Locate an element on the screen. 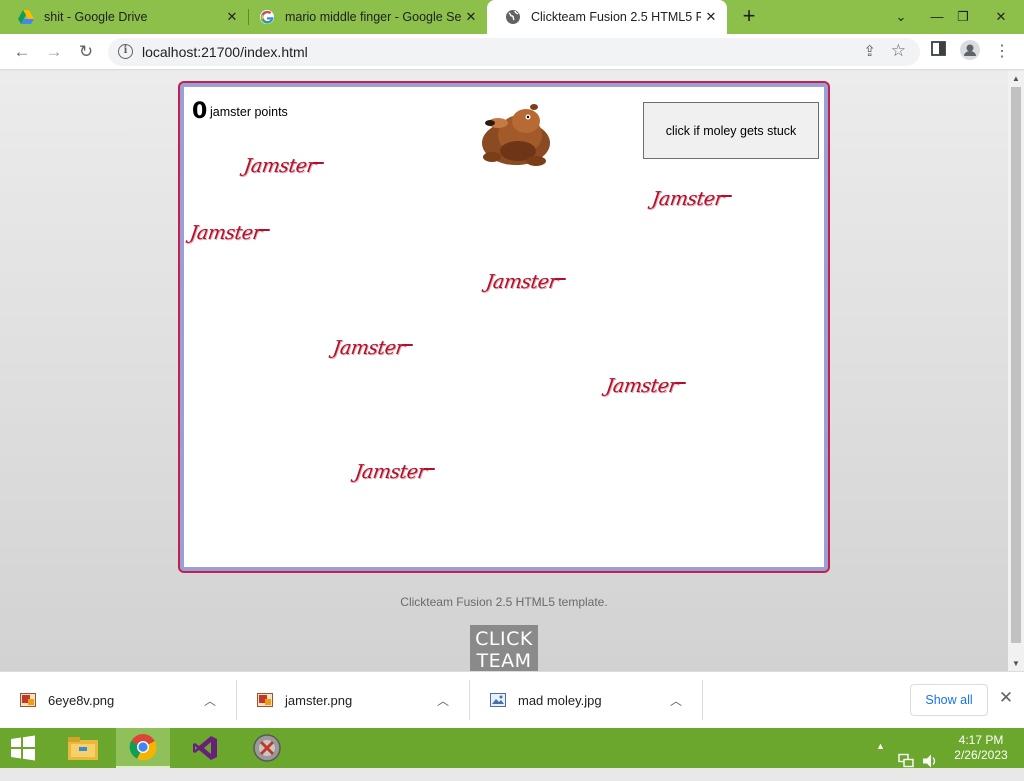 The image size is (1024, 781). tray-overflow-icon: ▲ is located at coordinates (880, 761).